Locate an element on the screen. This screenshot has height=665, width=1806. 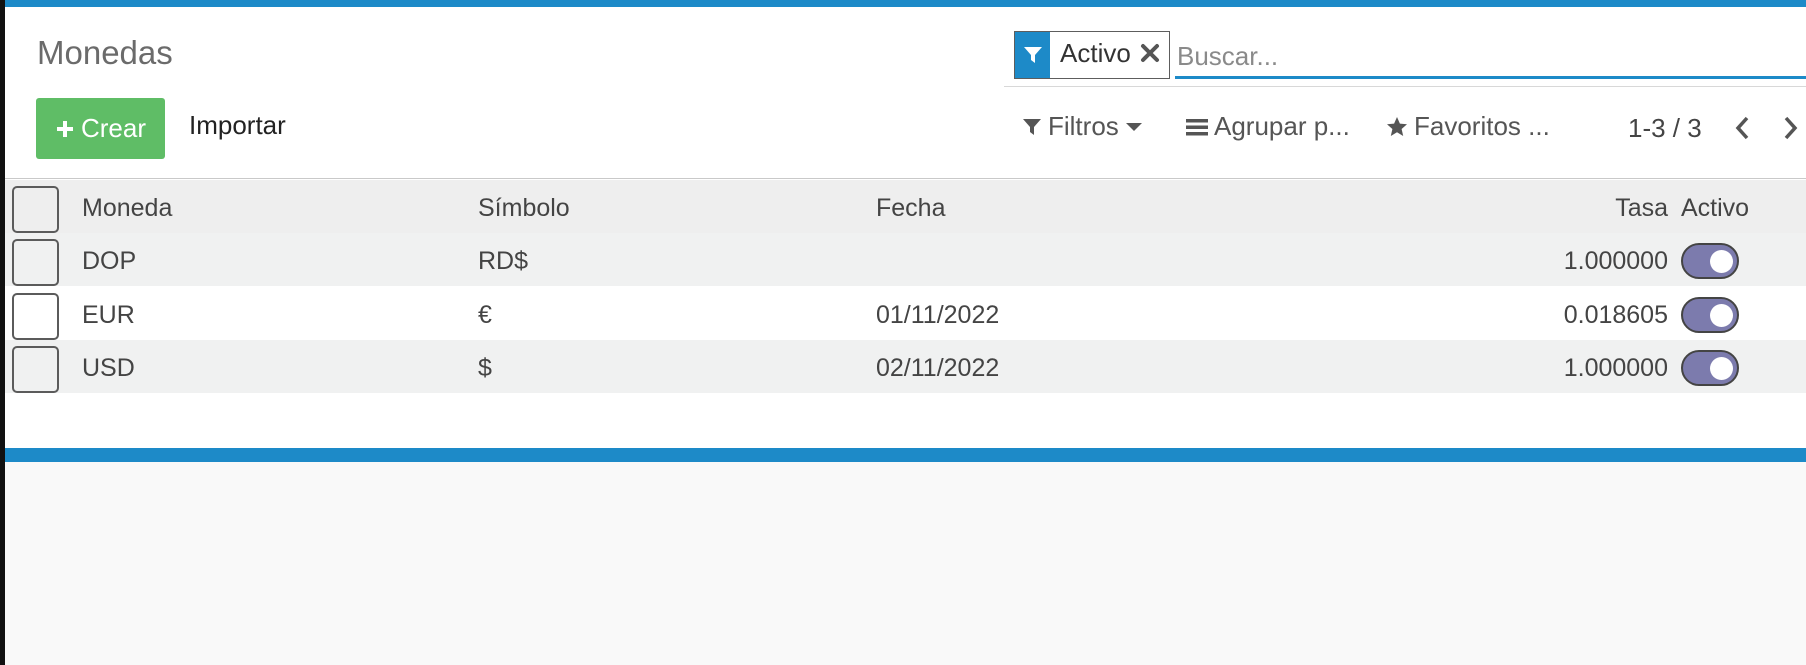
table-header-row: Moneda Símbolo Fecha Tasa Activo is located at coordinates (905, 206).